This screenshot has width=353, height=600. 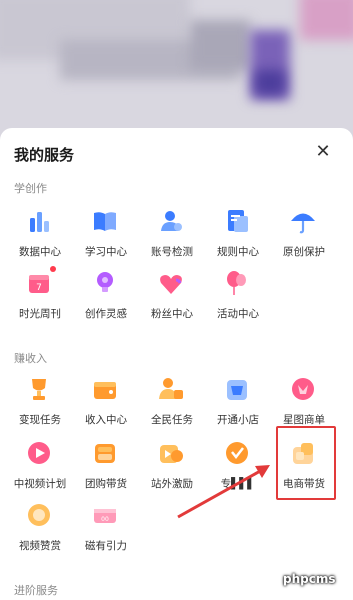 What do you see at coordinates (171, 283) in the screenshot?
I see `heart-icon` at bounding box center [171, 283].